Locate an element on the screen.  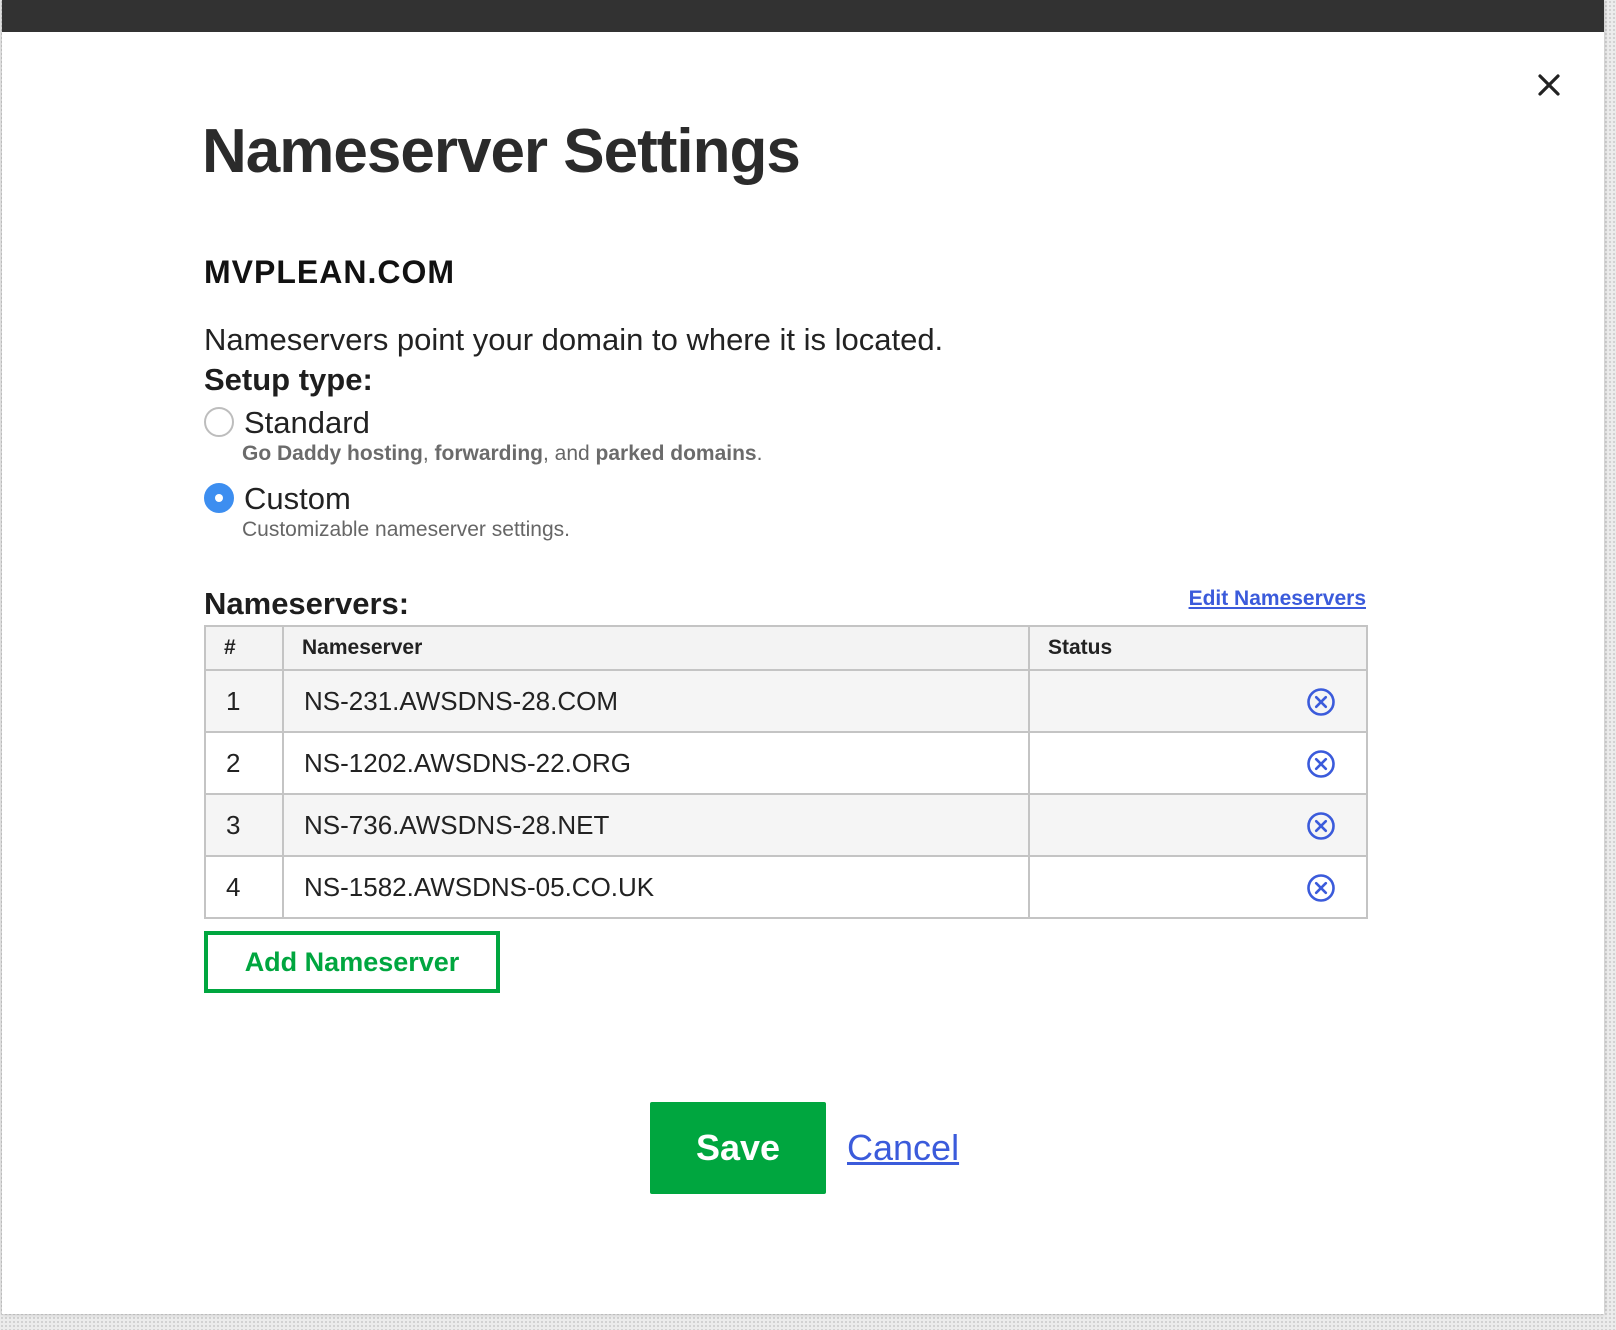
row-nameserver: NS-231.AWSDNS-28.COM is located at coordinates (656, 701).